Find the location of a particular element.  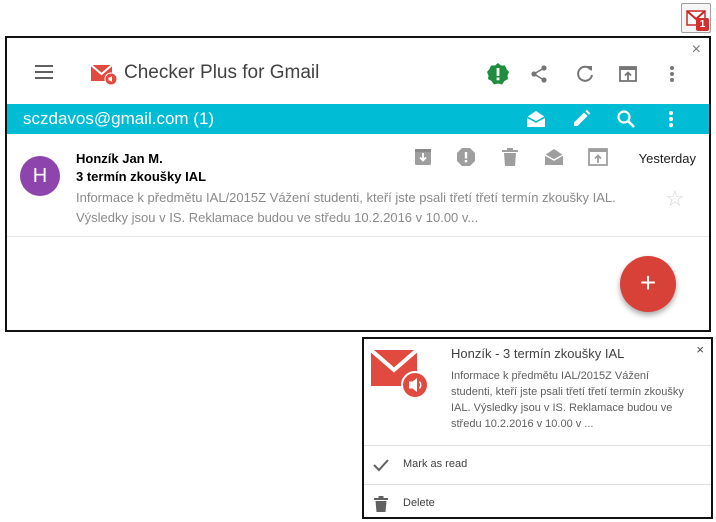

open-in-tab-icon is located at coordinates (628, 74).